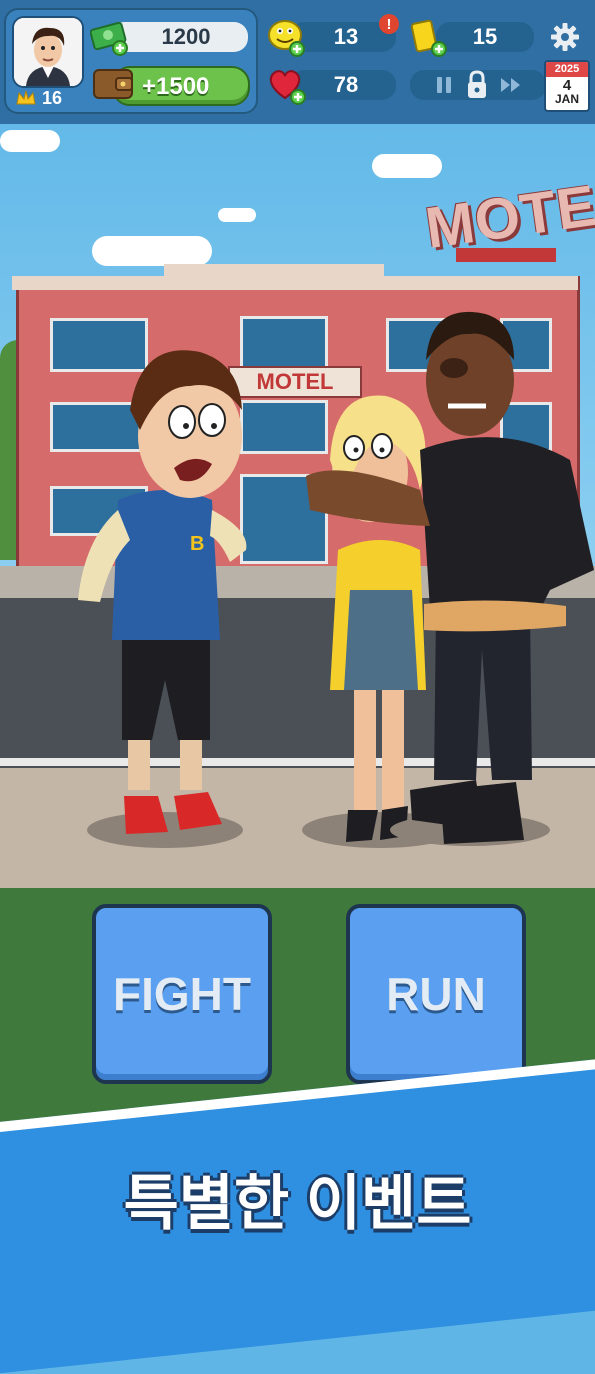 The width and height of the screenshot is (595, 1374). What do you see at coordinates (186, 36) in the screenshot?
I see `cash-value: 1200` at bounding box center [186, 36].